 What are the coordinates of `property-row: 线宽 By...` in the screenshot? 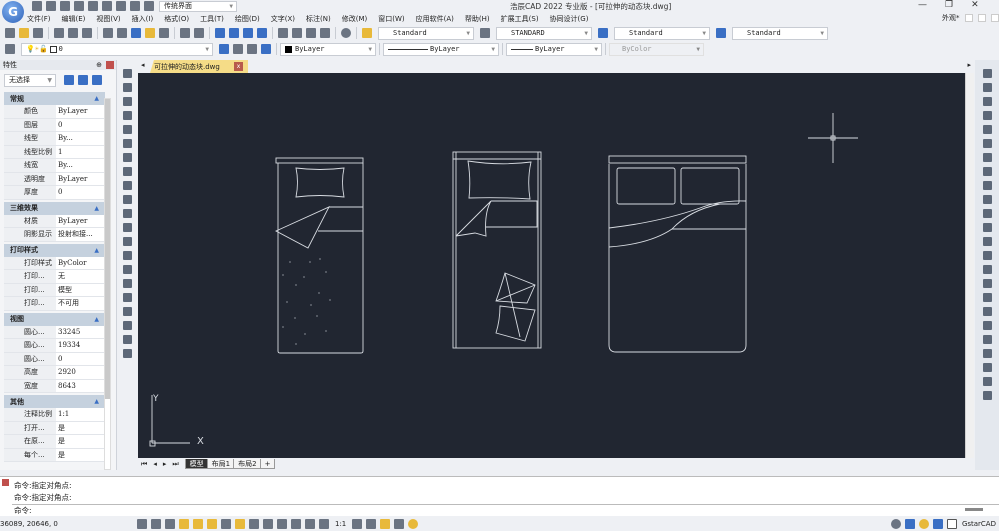 It's located at (54, 166).